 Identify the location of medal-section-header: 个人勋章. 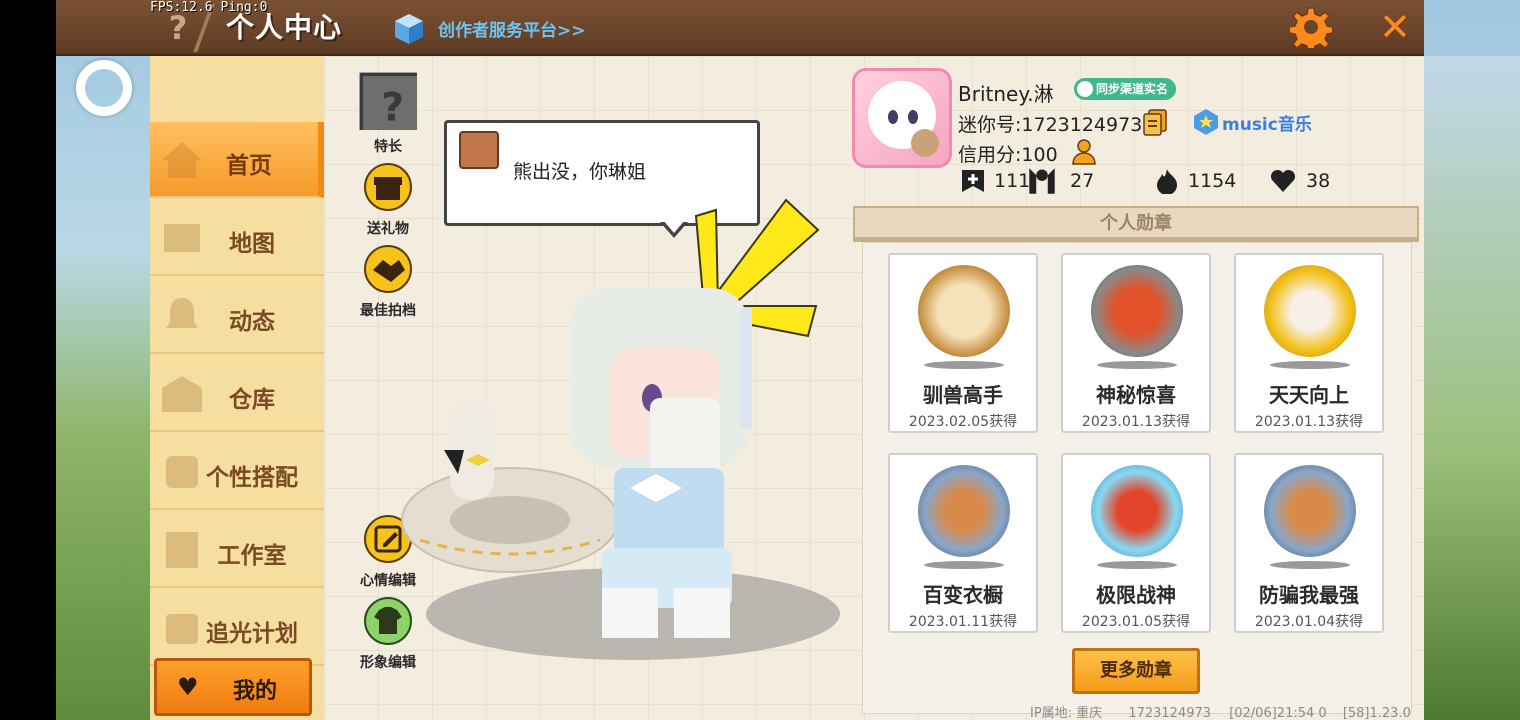
(1136, 224).